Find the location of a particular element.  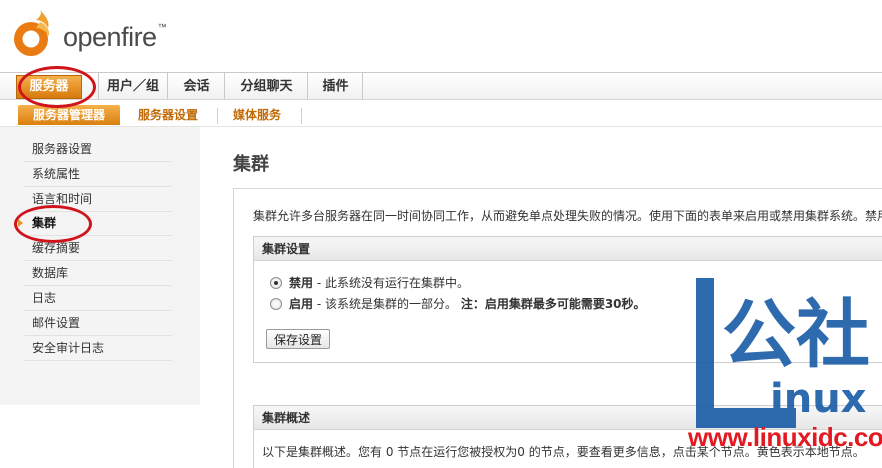

sub-nav: 服务器管理器 服务器设置 媒体服务 is located at coordinates (441, 113).